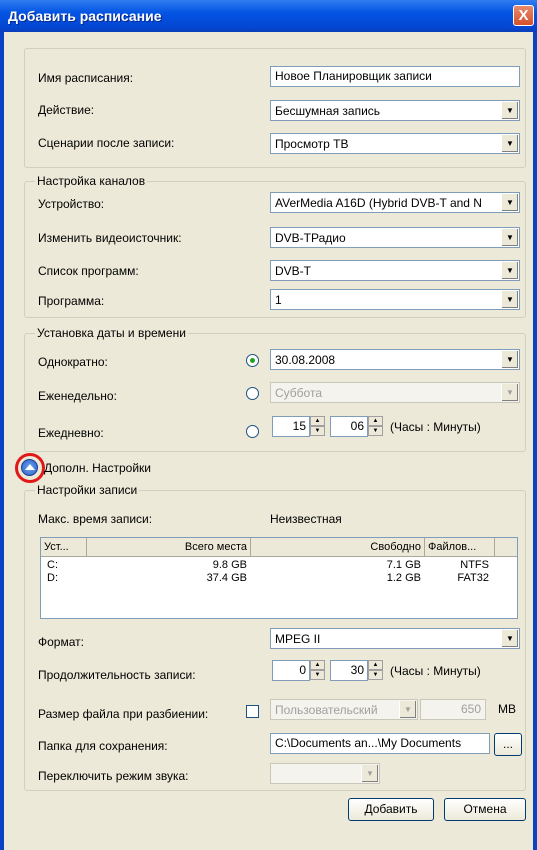  What do you see at coordinates (312, 144) in the screenshot?
I see `after-record-value: Просмотр ТВ` at bounding box center [312, 144].